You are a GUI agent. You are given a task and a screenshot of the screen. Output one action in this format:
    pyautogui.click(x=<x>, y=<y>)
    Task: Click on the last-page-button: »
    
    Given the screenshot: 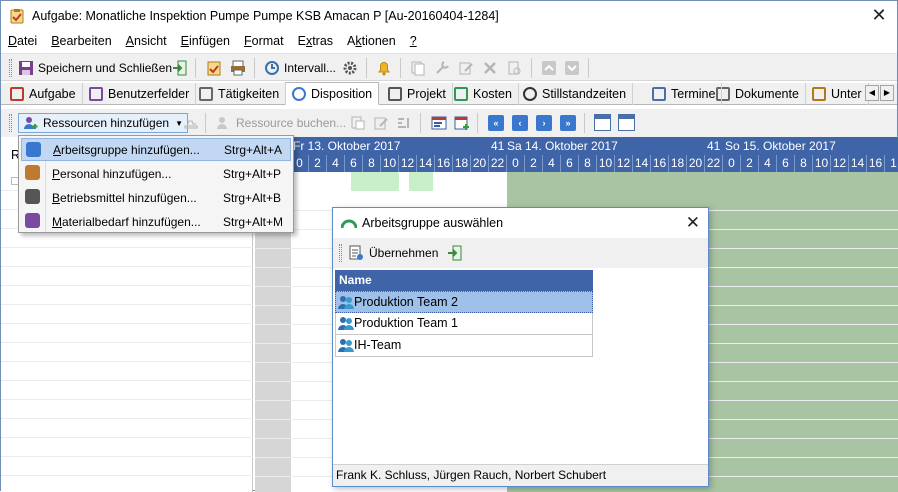 What is the action you would take?
    pyautogui.click(x=568, y=123)
    